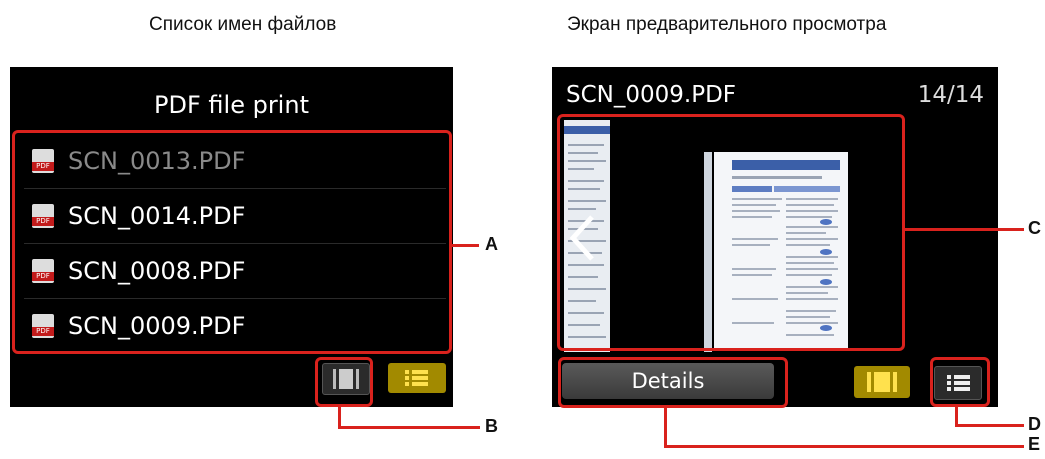  What do you see at coordinates (344, 382) in the screenshot?
I see `preview-button-highlight` at bounding box center [344, 382].